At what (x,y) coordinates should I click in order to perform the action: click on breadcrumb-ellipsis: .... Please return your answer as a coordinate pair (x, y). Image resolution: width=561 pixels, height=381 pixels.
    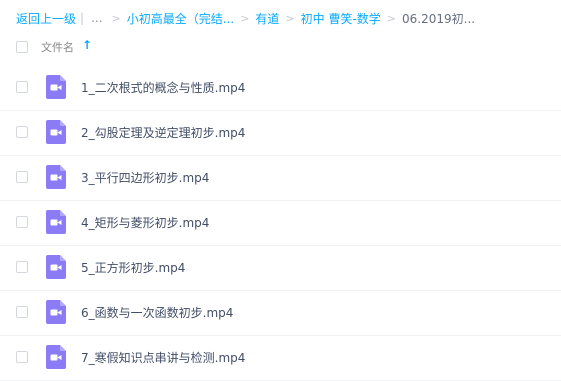
    Looking at the image, I should click on (96, 18).